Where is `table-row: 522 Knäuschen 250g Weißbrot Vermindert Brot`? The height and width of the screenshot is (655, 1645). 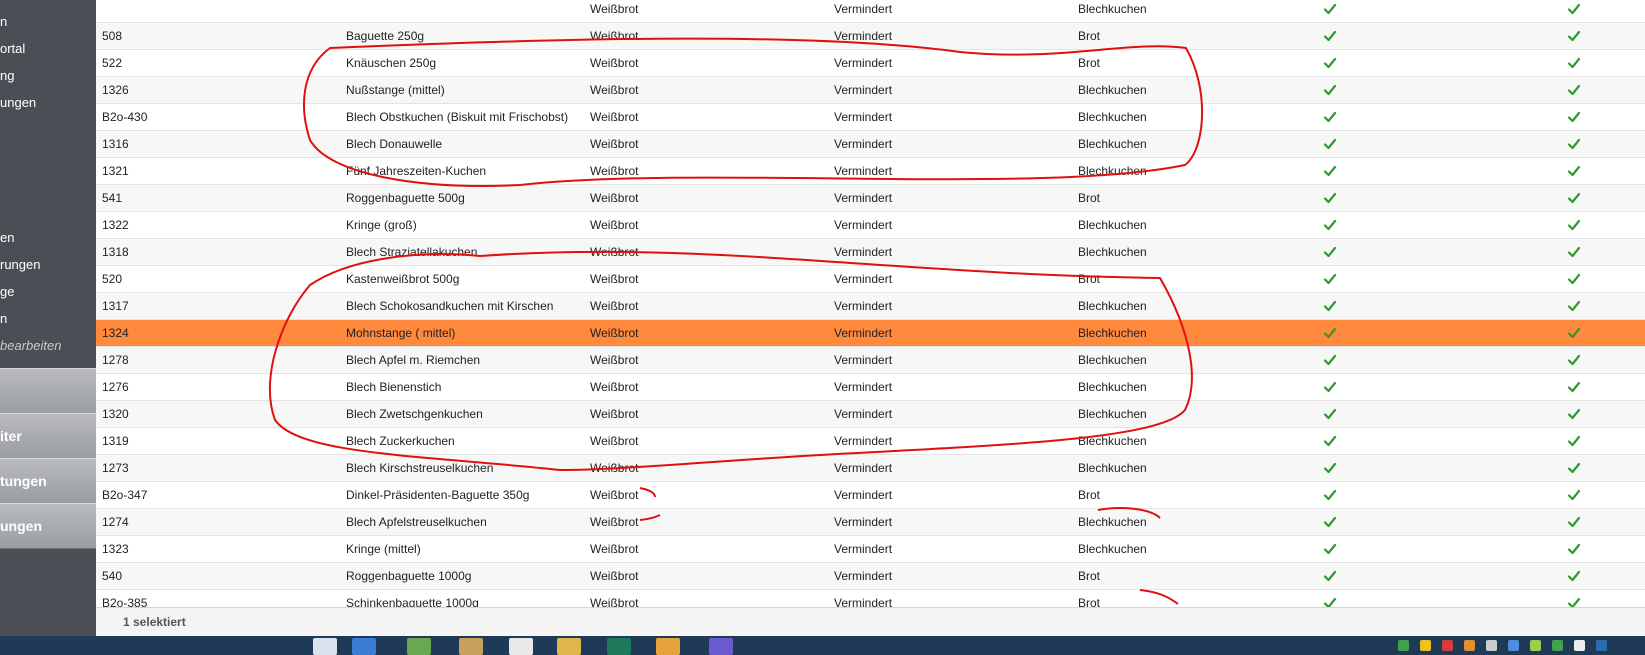 table-row: 522 Knäuschen 250g Weißbrot Vermindert Brot is located at coordinates (870, 63).